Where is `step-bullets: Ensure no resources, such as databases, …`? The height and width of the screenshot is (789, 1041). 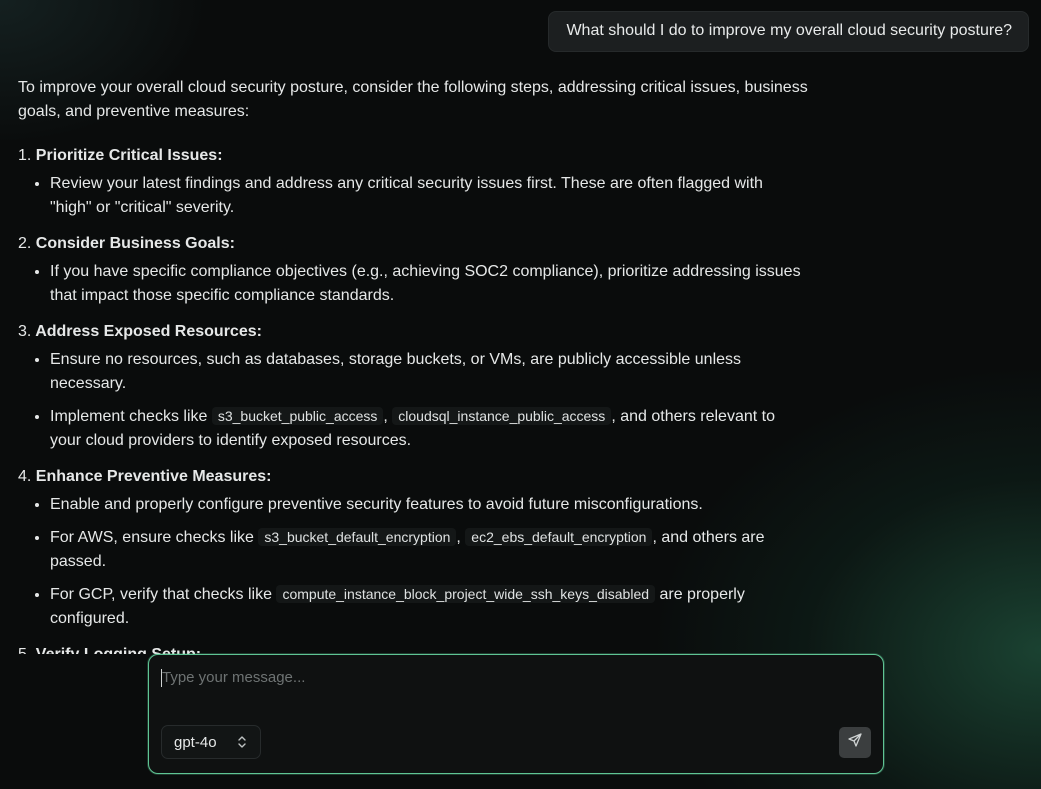 step-bullets: Ensure no resources, such as databases, … is located at coordinates (413, 400).